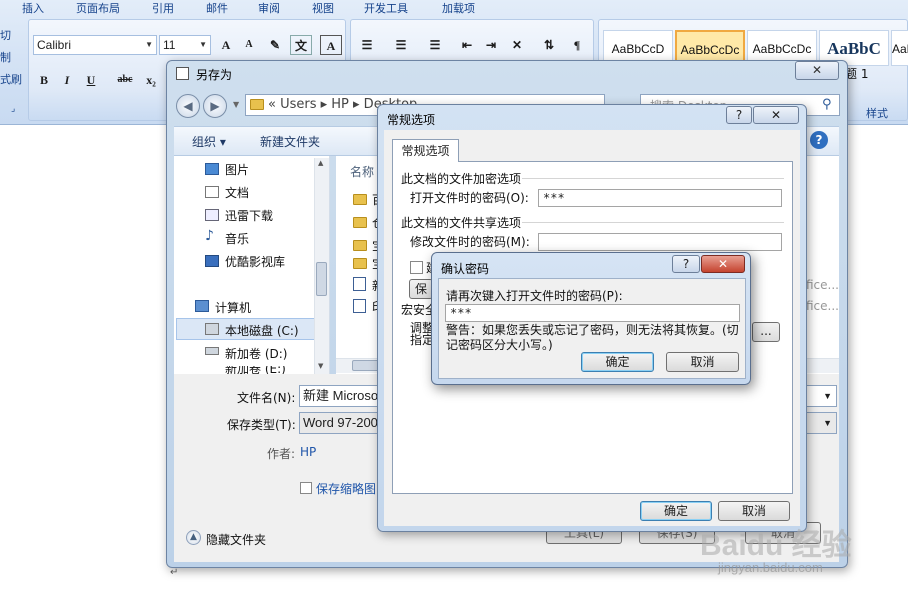  Describe the element at coordinates (13, 109) in the screenshot. I see `clipboard-launcher-icon: ⌟` at that location.